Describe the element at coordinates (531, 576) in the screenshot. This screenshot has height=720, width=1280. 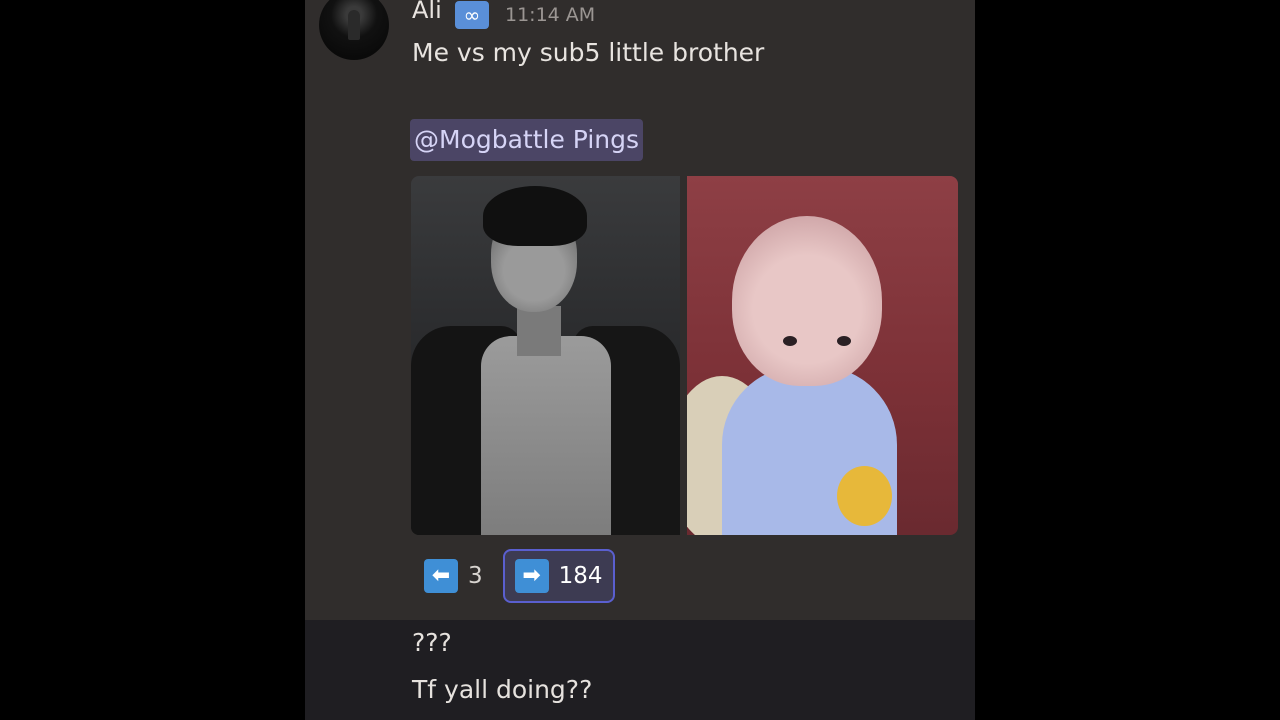
I see `right-arrow-icon: ➡` at that location.